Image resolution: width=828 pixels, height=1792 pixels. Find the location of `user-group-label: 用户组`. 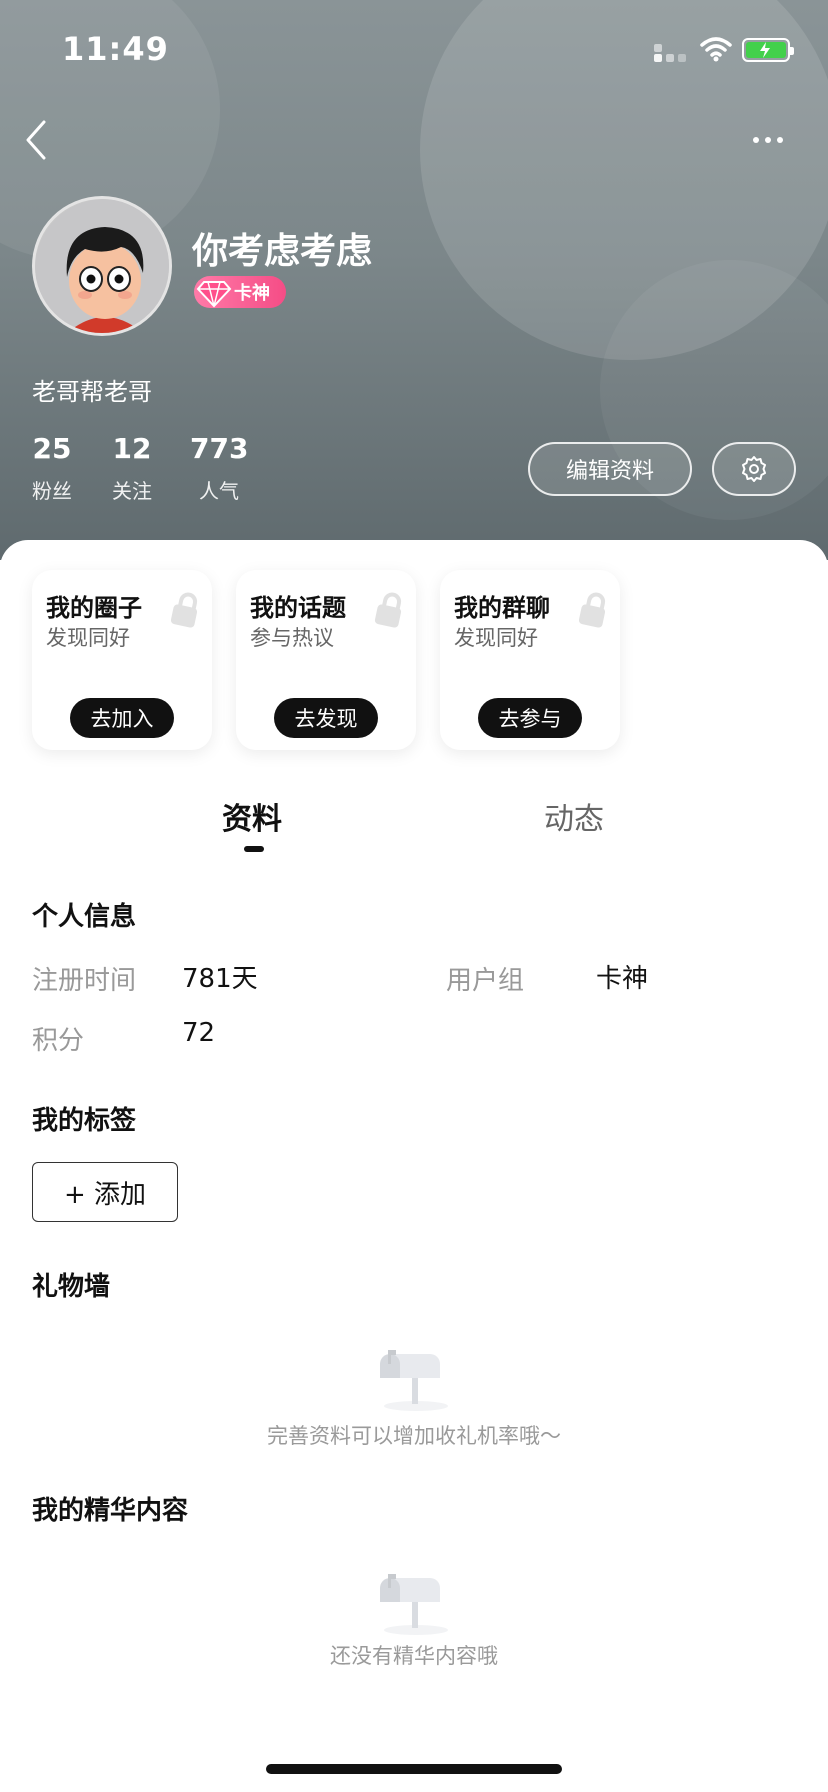

user-group-label: 用户组 is located at coordinates (485, 981).